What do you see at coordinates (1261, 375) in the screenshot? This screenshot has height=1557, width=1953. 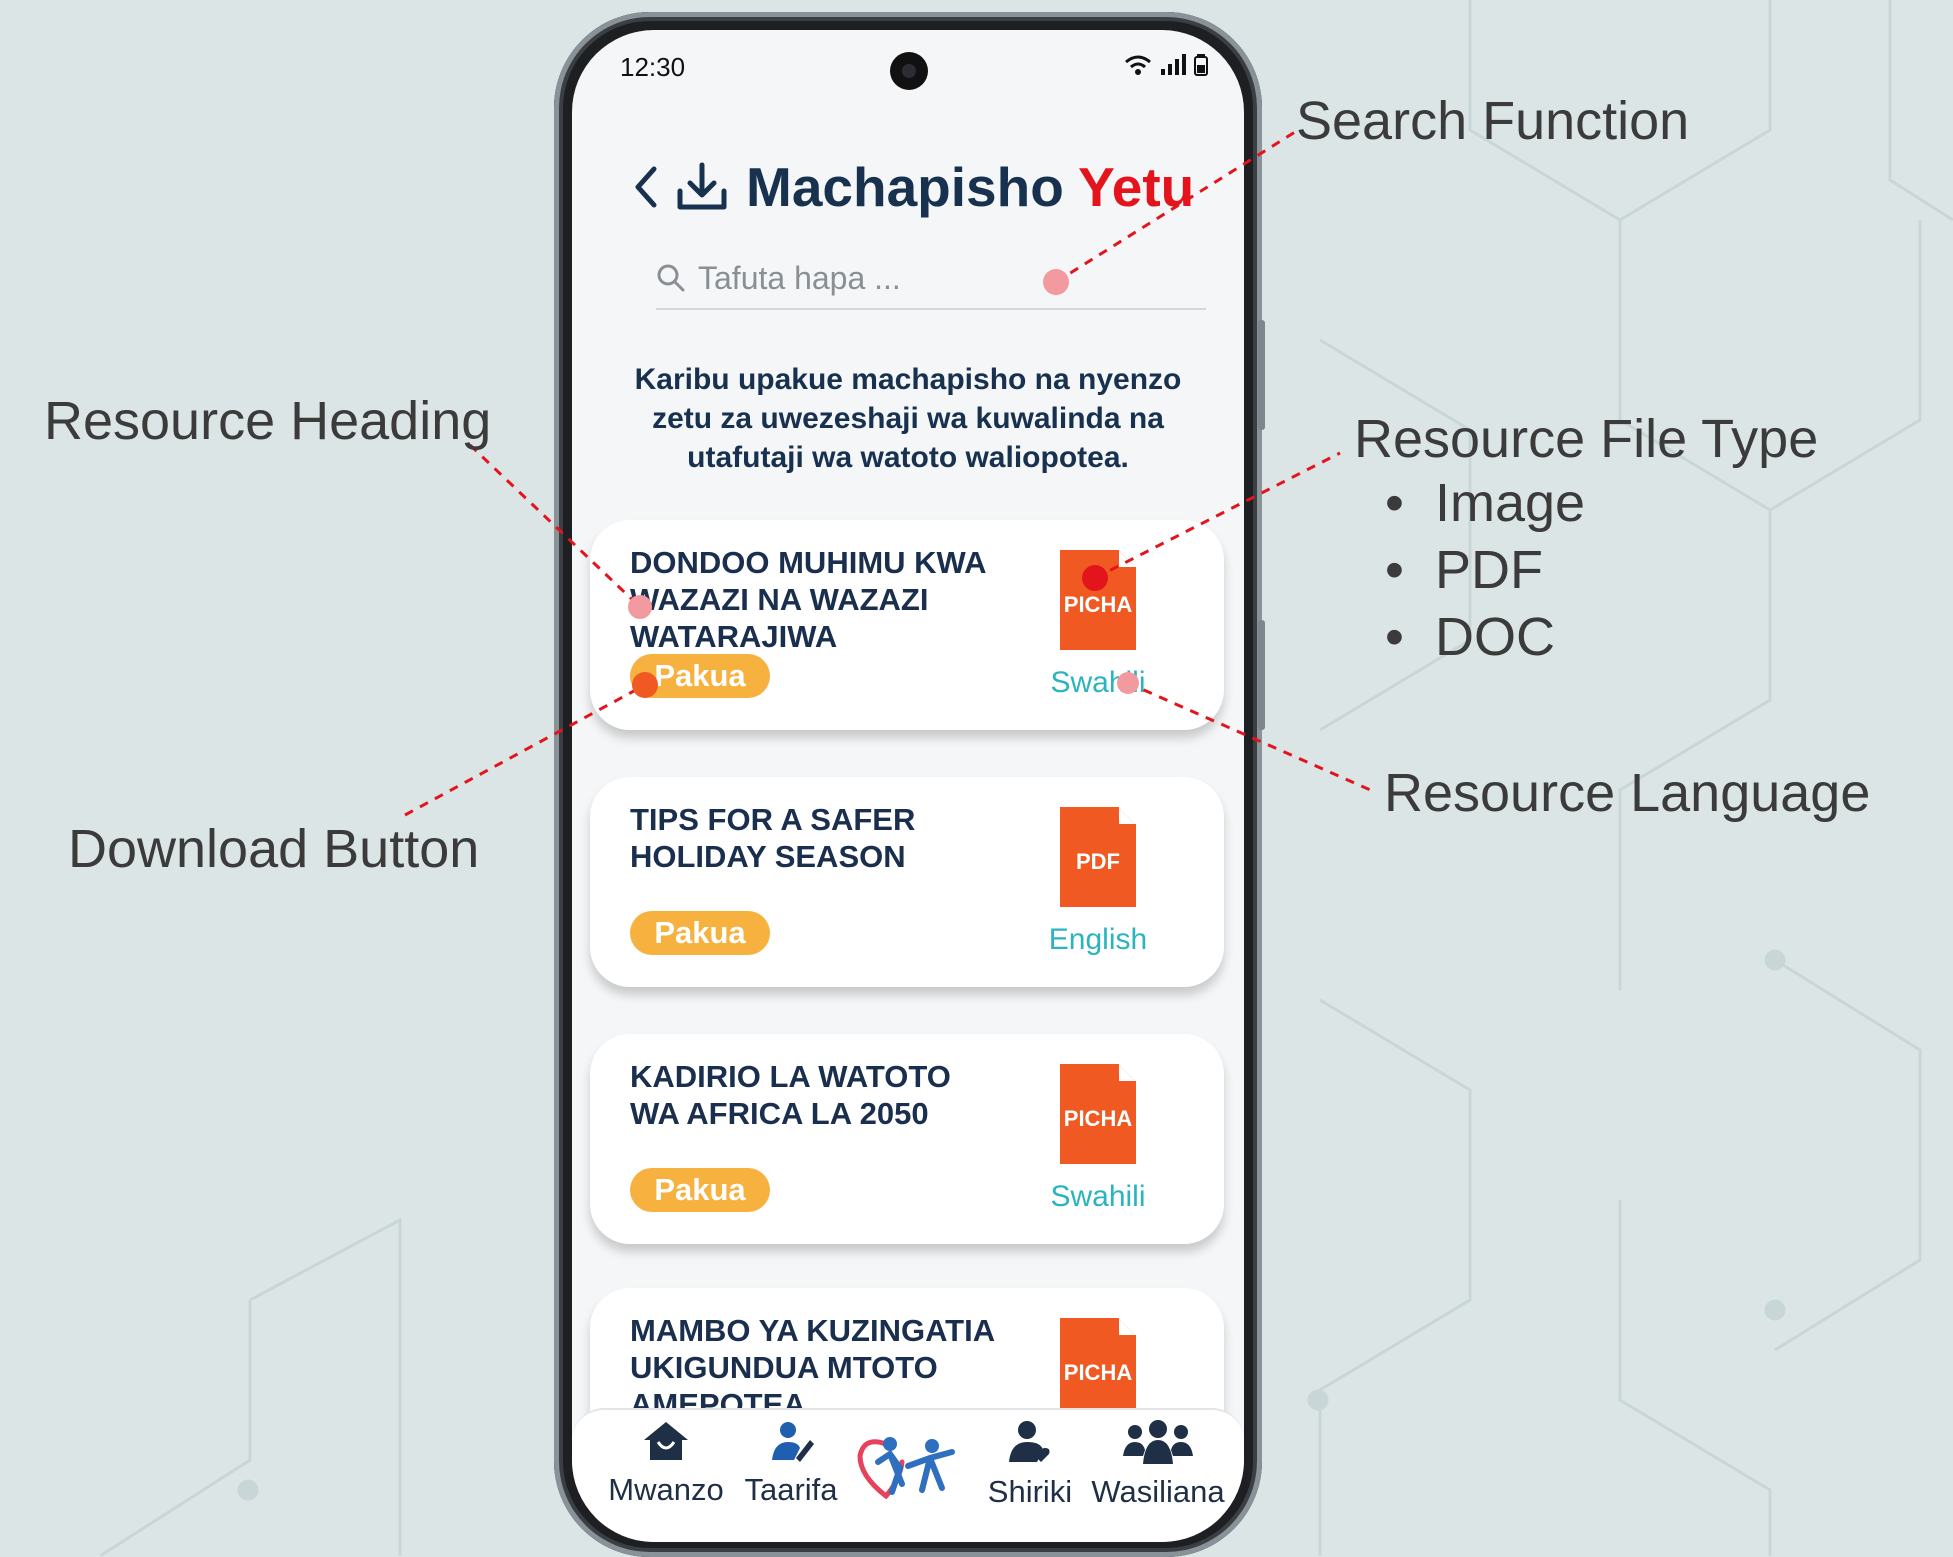 I see `volume-button` at bounding box center [1261, 375].